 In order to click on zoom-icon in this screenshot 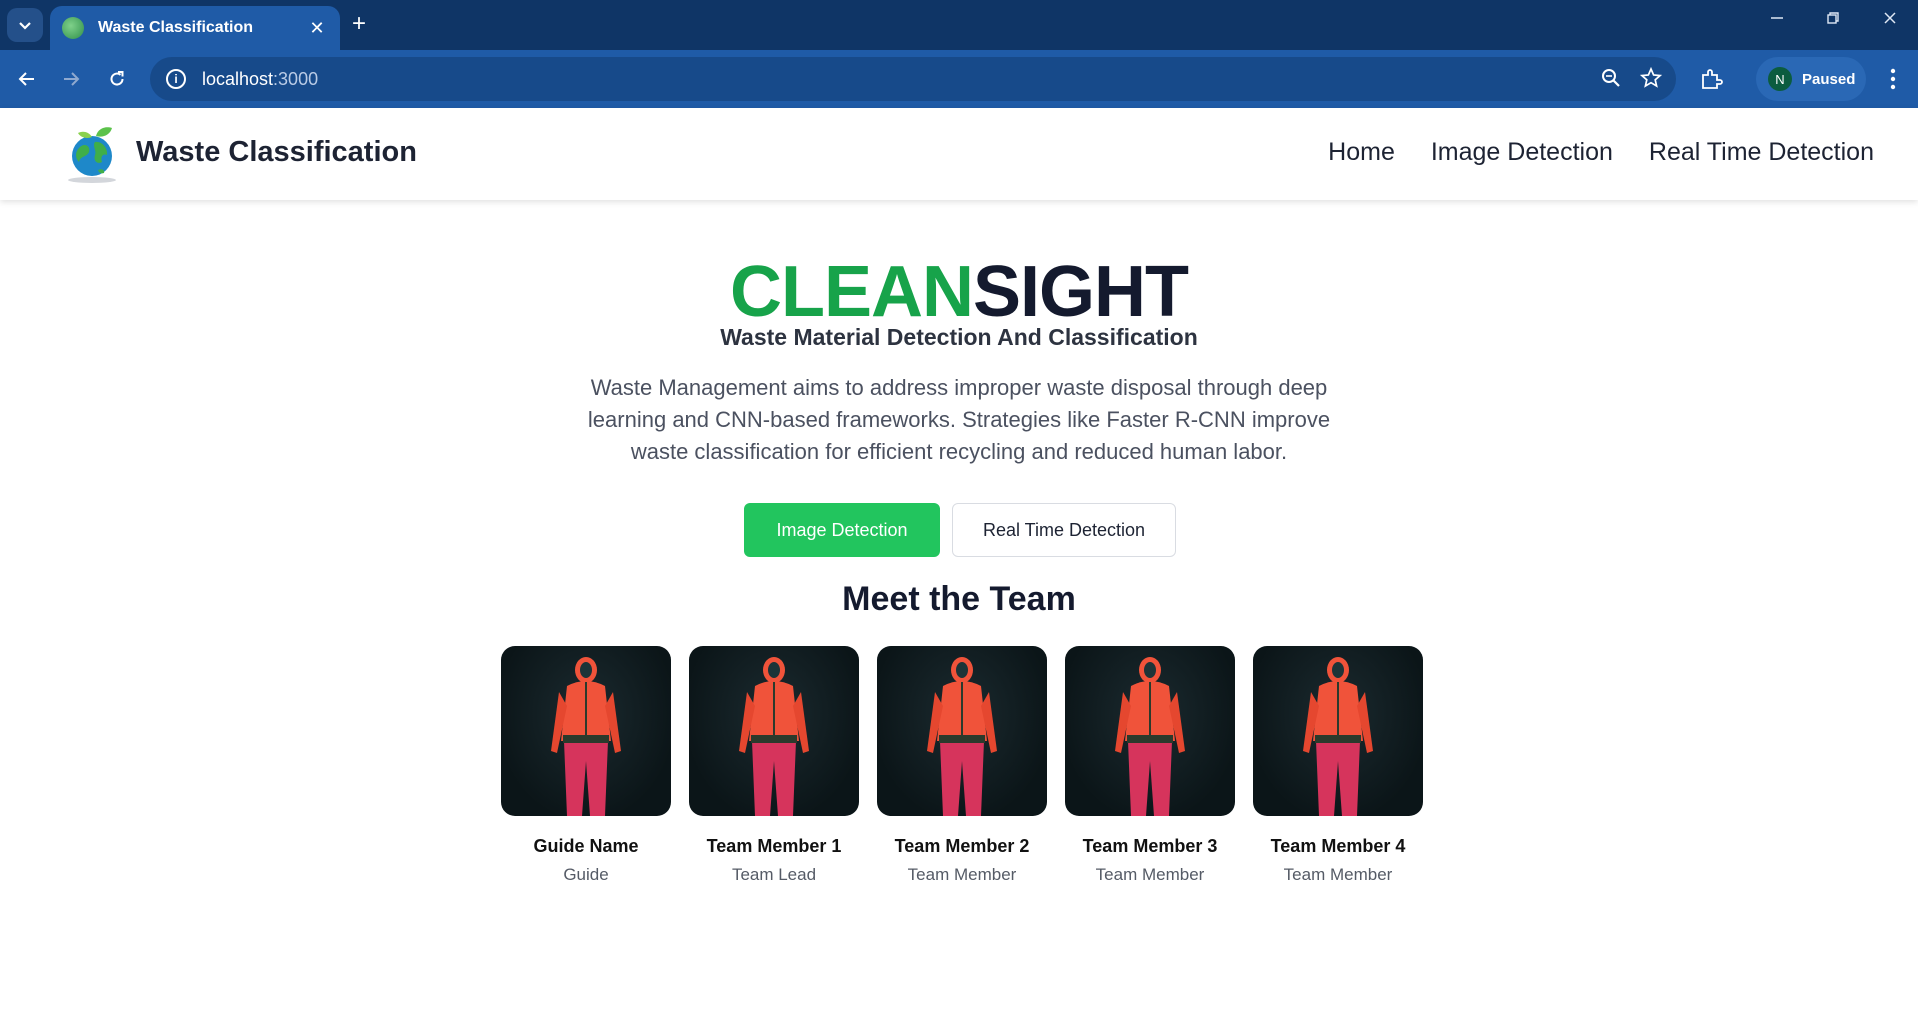, I will do `click(1611, 78)`.